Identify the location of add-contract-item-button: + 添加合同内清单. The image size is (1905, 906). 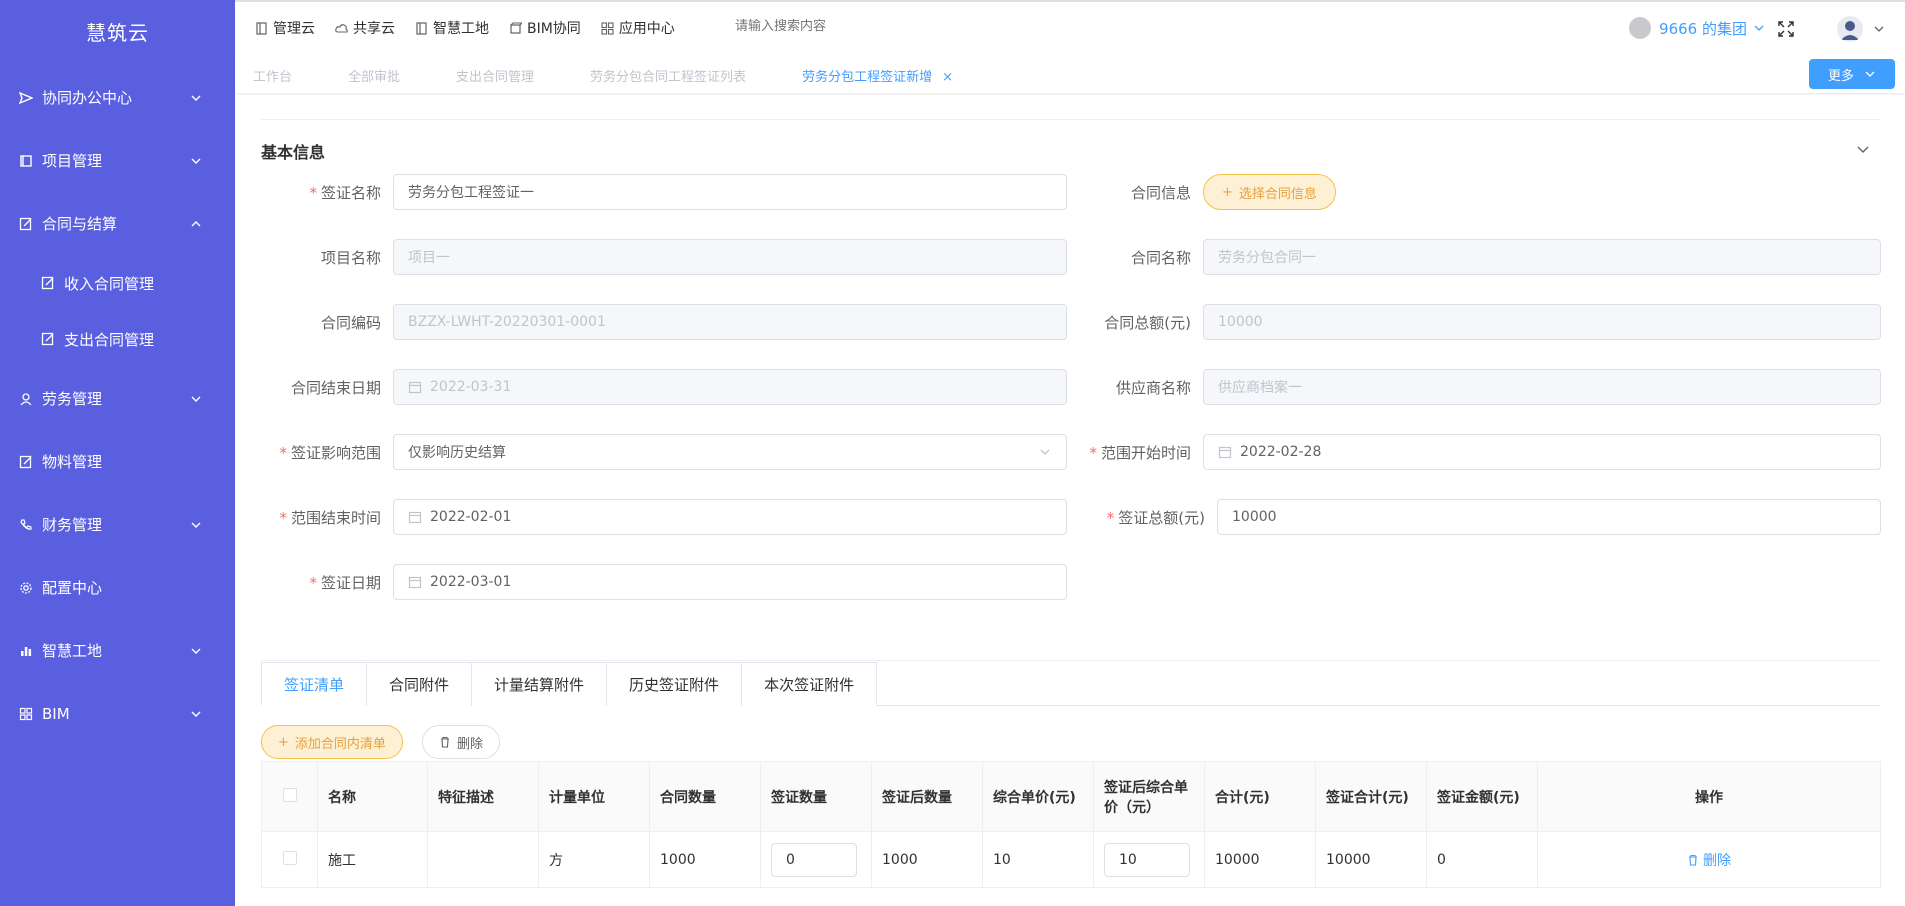
(332, 742).